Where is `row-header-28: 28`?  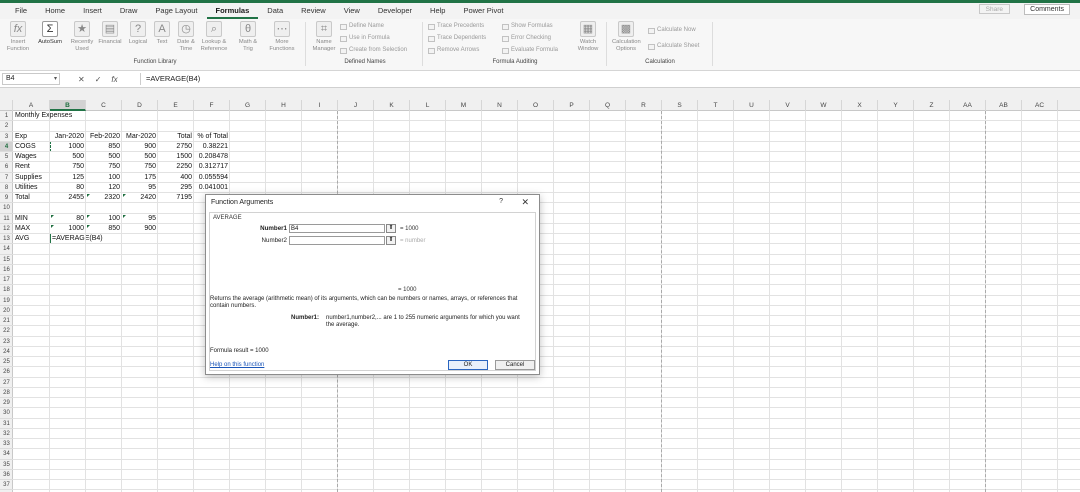
row-header-28: 28 is located at coordinates (6, 393).